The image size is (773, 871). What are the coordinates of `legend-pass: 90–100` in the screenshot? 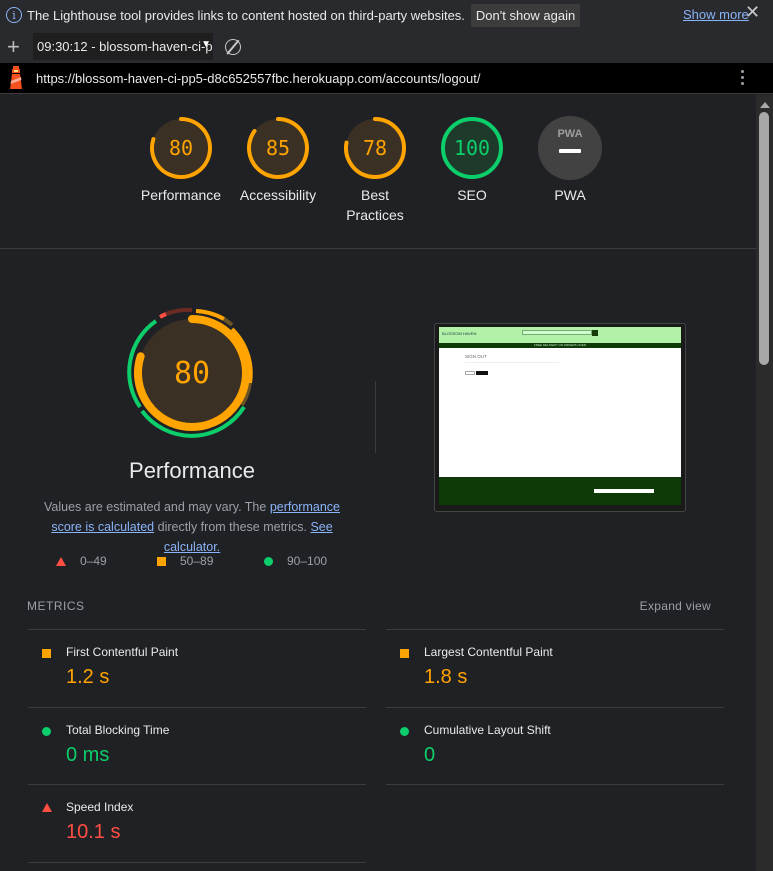 It's located at (295, 561).